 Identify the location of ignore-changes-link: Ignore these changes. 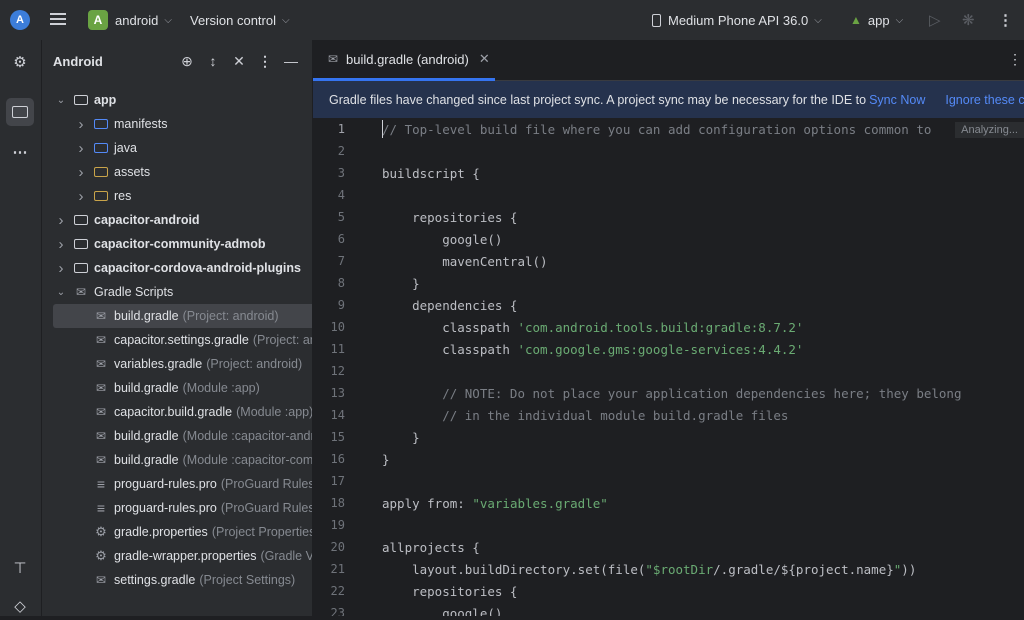
(984, 100).